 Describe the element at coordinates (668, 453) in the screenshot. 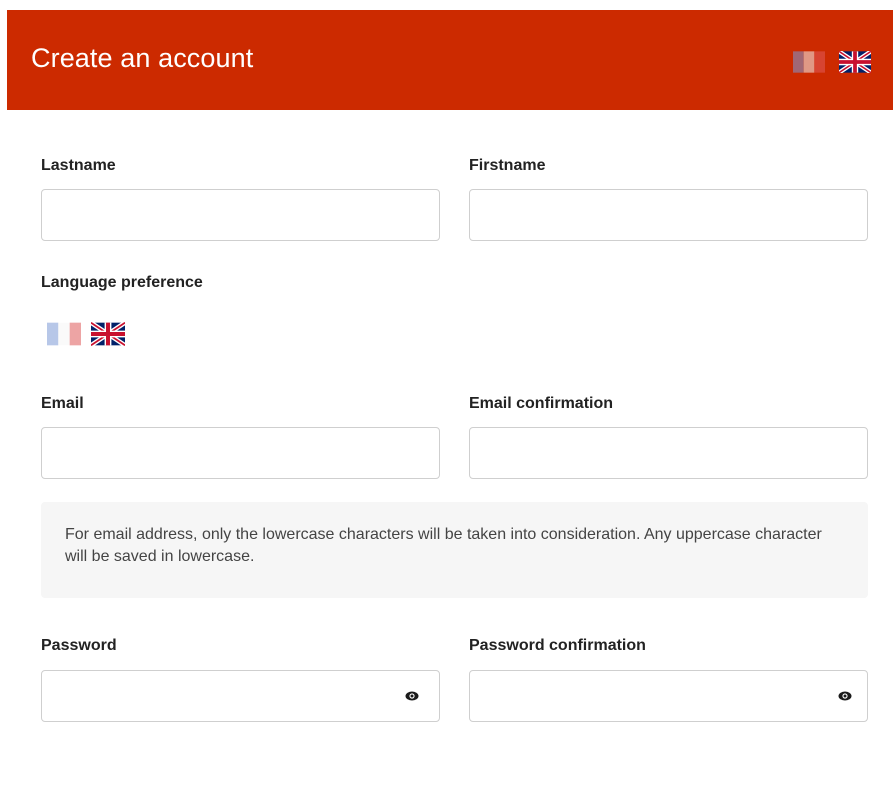

I see `email-confirmation-input` at that location.